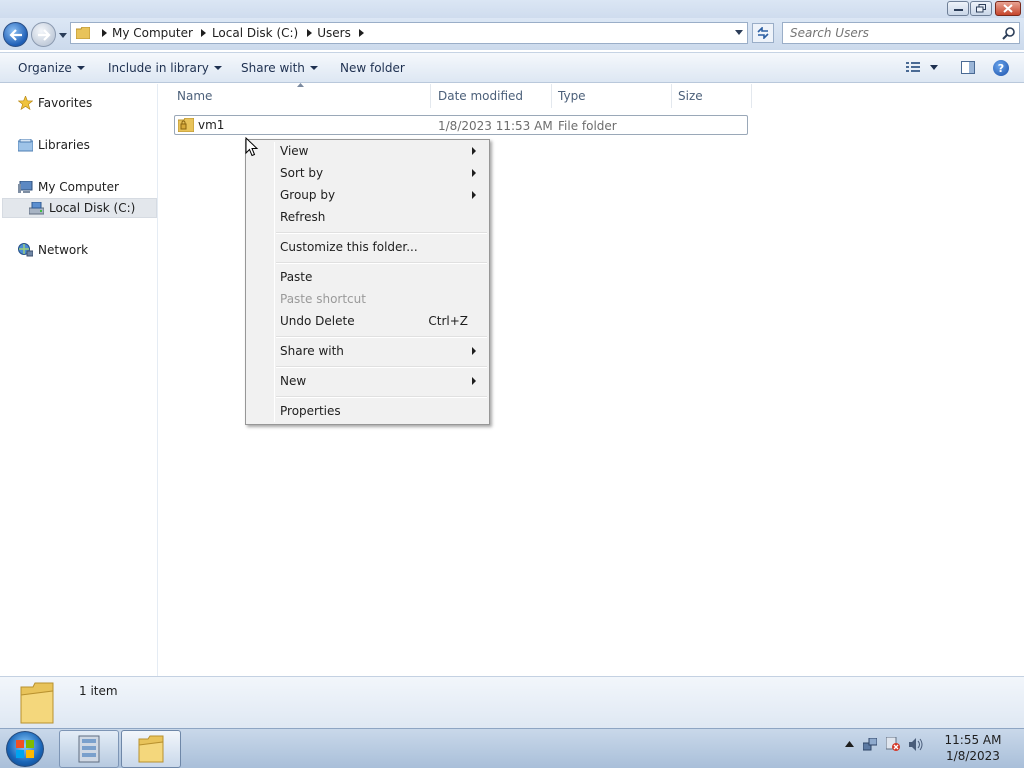  Describe the element at coordinates (296, 277) in the screenshot. I see `menu-item-label: Paste` at that location.